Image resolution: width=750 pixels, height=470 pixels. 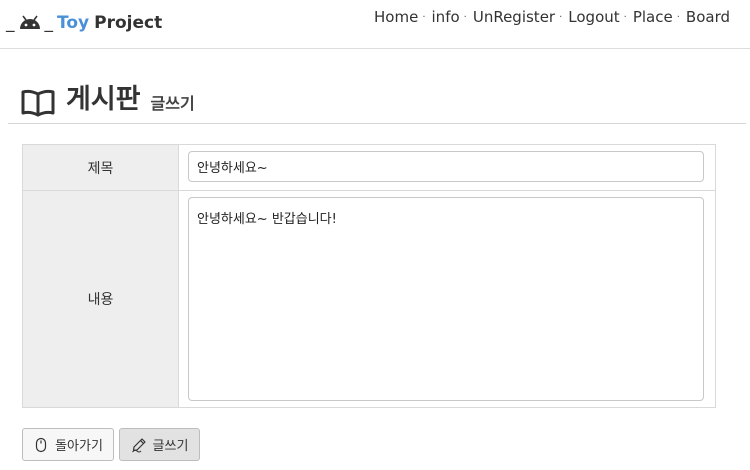 What do you see at coordinates (49, 23) in the screenshot?
I see `brand-suffix: _` at bounding box center [49, 23].